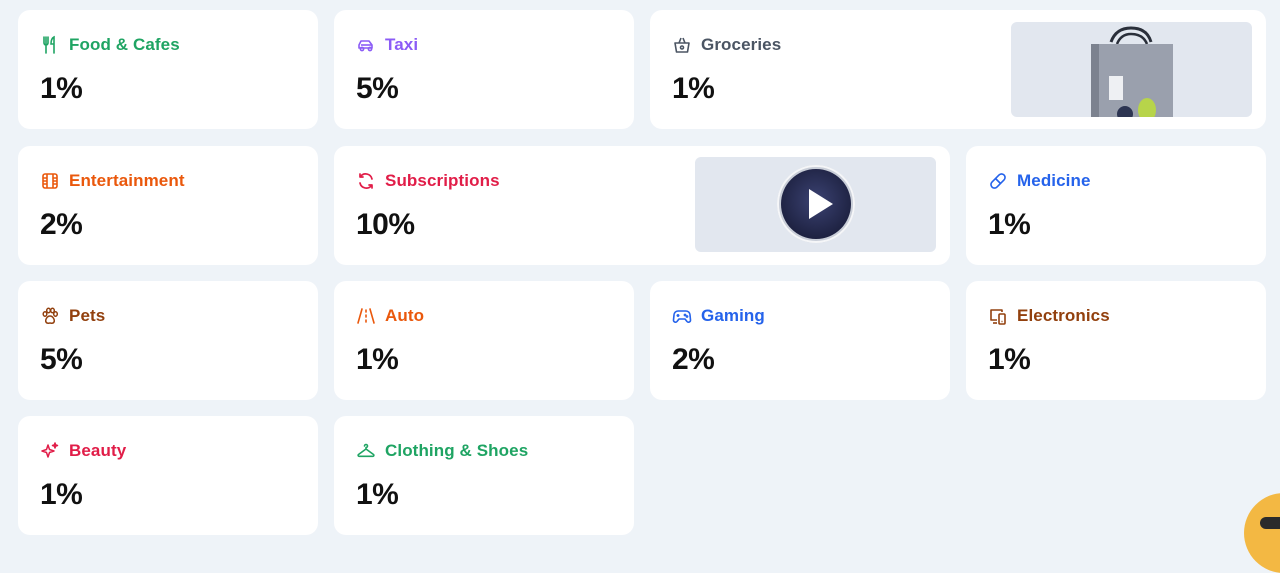 Image resolution: width=1280 pixels, height=573 pixels. What do you see at coordinates (682, 45) in the screenshot?
I see `basket-icon` at bounding box center [682, 45].